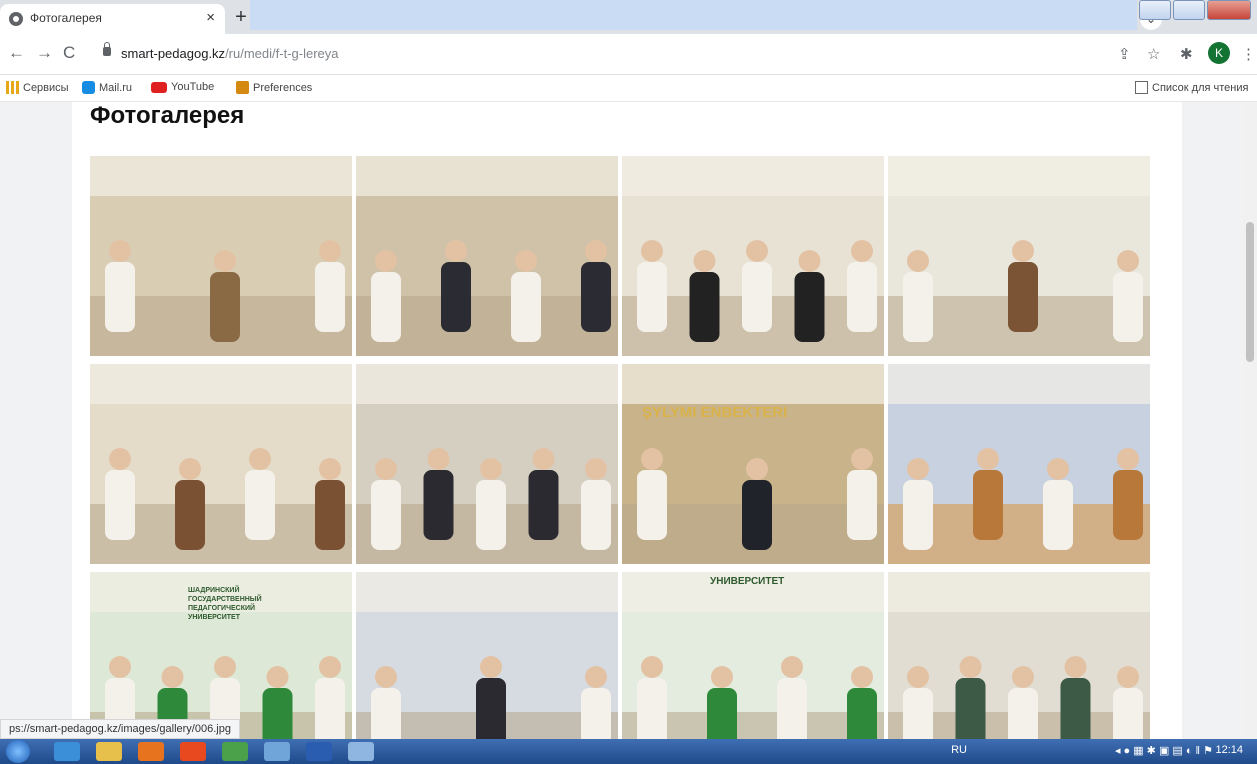 This screenshot has height=764, width=1257. What do you see at coordinates (1189, 10) in the screenshot?
I see `maximize-button` at bounding box center [1189, 10].